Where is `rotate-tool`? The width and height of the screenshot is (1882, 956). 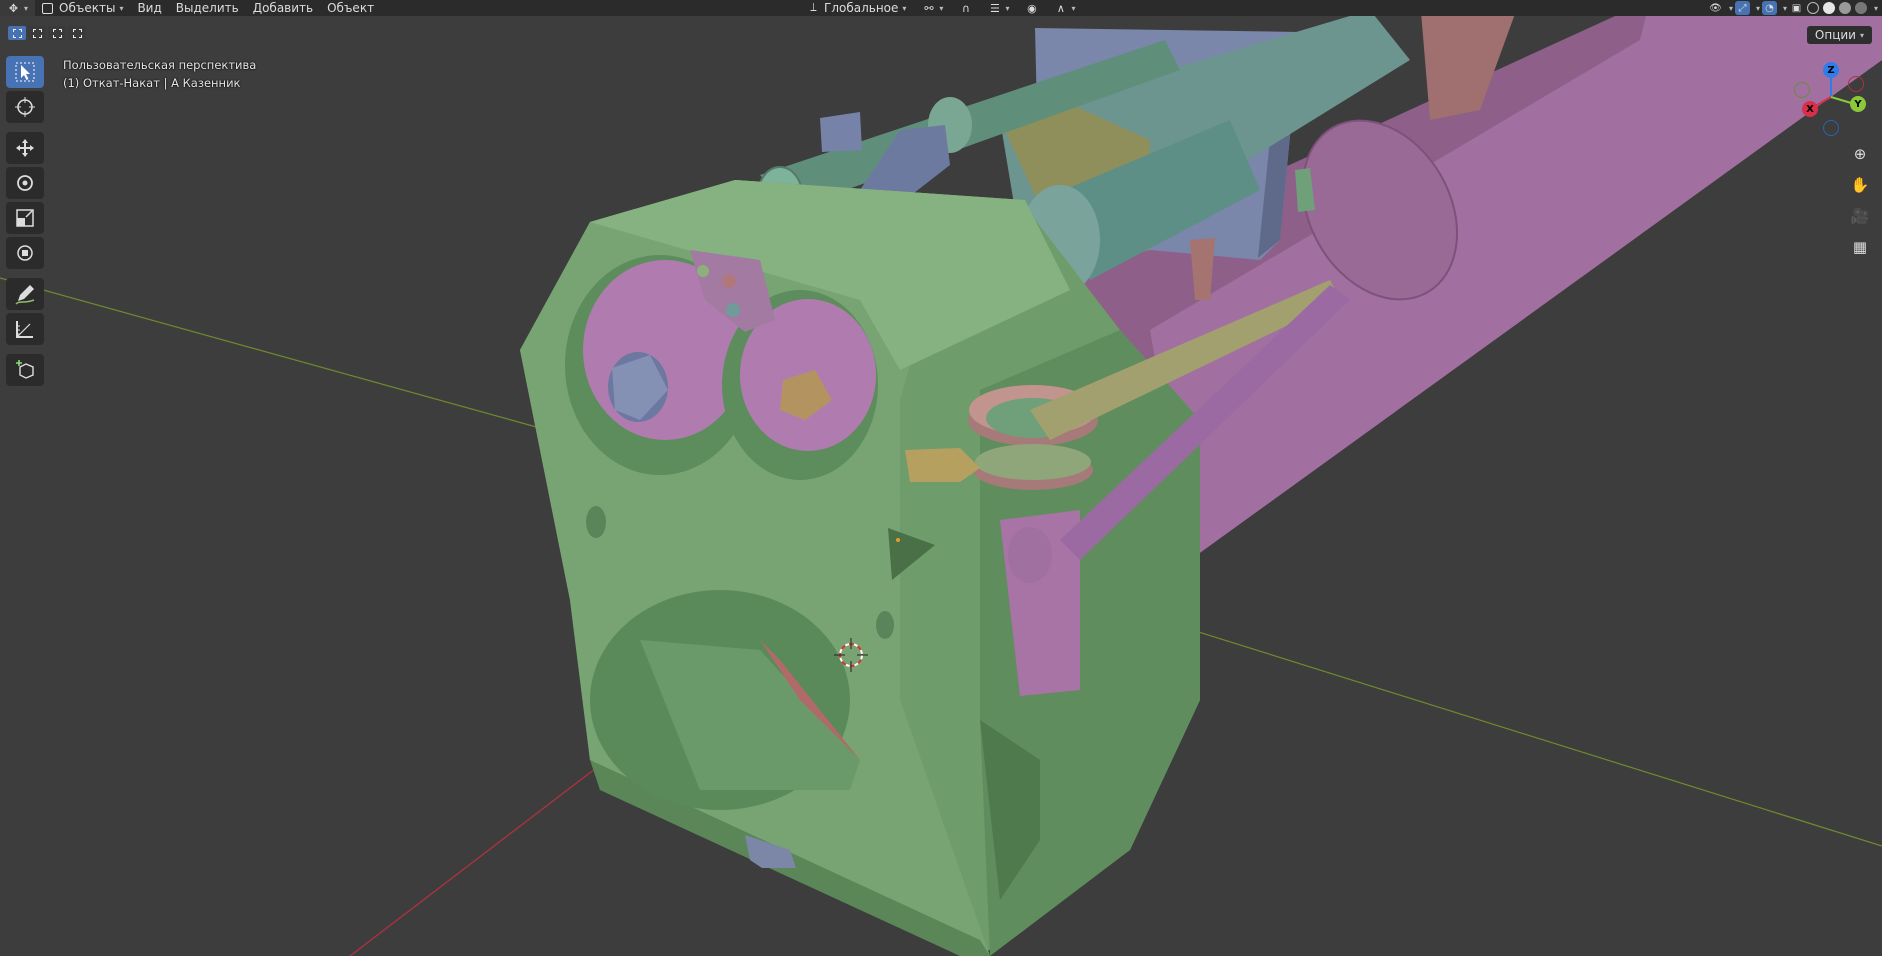
rotate-tool is located at coordinates (25, 183).